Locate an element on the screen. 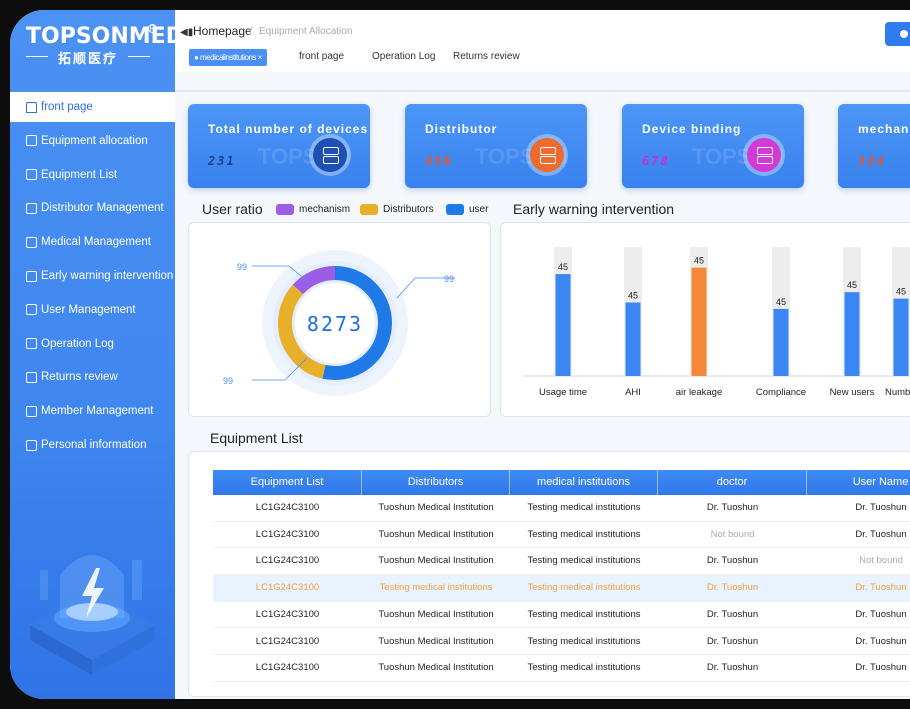 The height and width of the screenshot is (709, 910). legend-distributors: Distributors is located at coordinates (397, 209).